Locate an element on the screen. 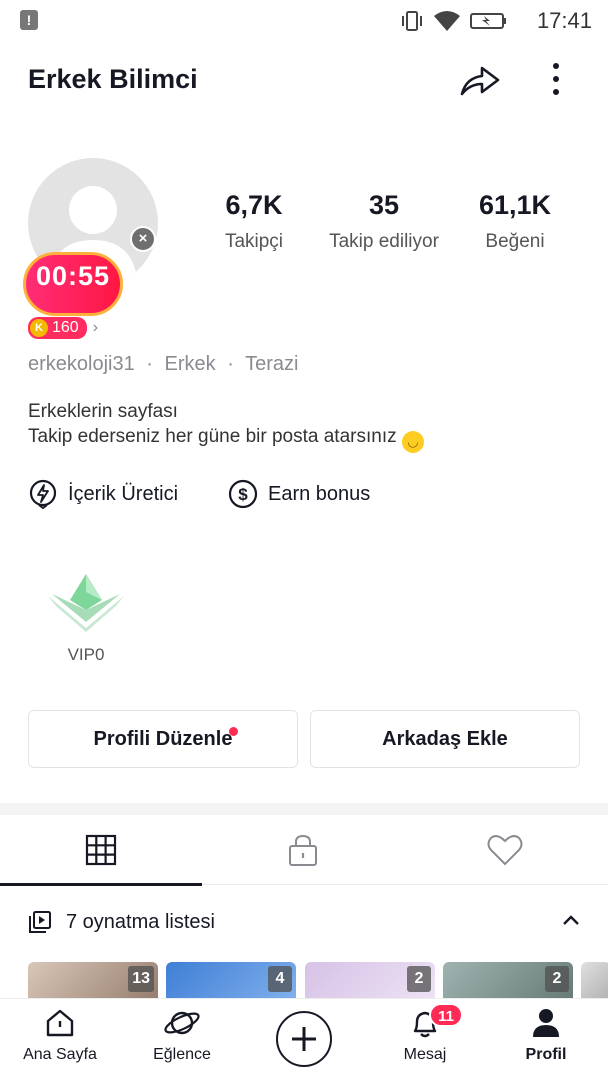 The width and height of the screenshot is (608, 1080). playlist-thumbnail is located at coordinates (594, 980).